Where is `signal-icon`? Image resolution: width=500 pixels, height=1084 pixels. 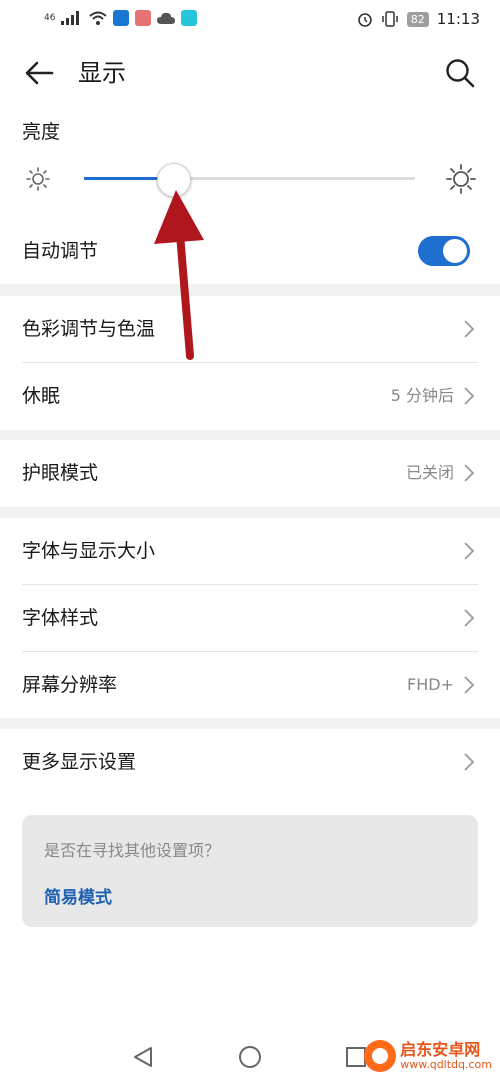 signal-icon is located at coordinates (70, 18).